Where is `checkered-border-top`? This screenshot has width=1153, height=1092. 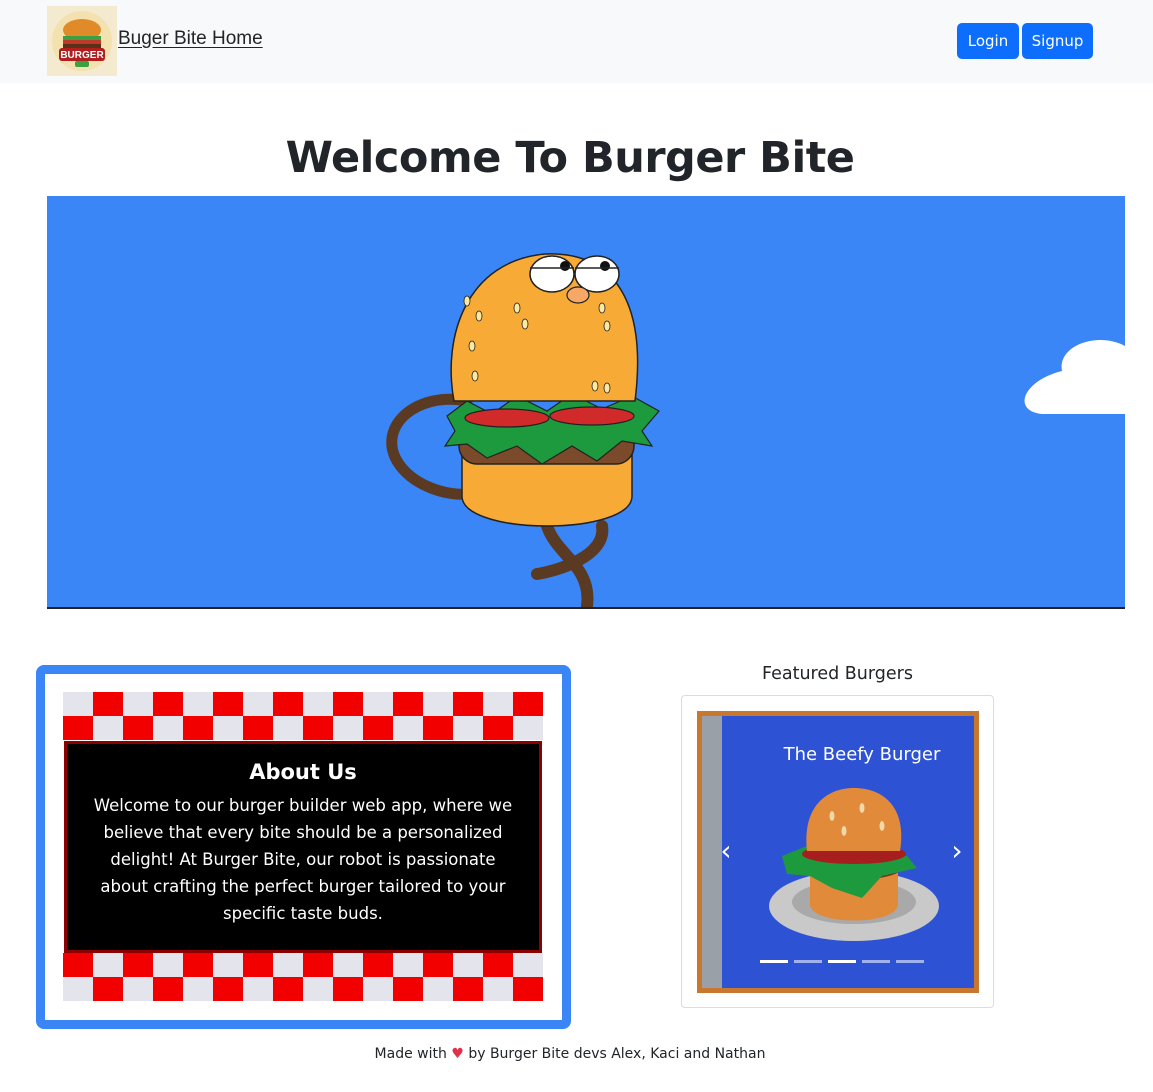 checkered-border-top is located at coordinates (303, 716).